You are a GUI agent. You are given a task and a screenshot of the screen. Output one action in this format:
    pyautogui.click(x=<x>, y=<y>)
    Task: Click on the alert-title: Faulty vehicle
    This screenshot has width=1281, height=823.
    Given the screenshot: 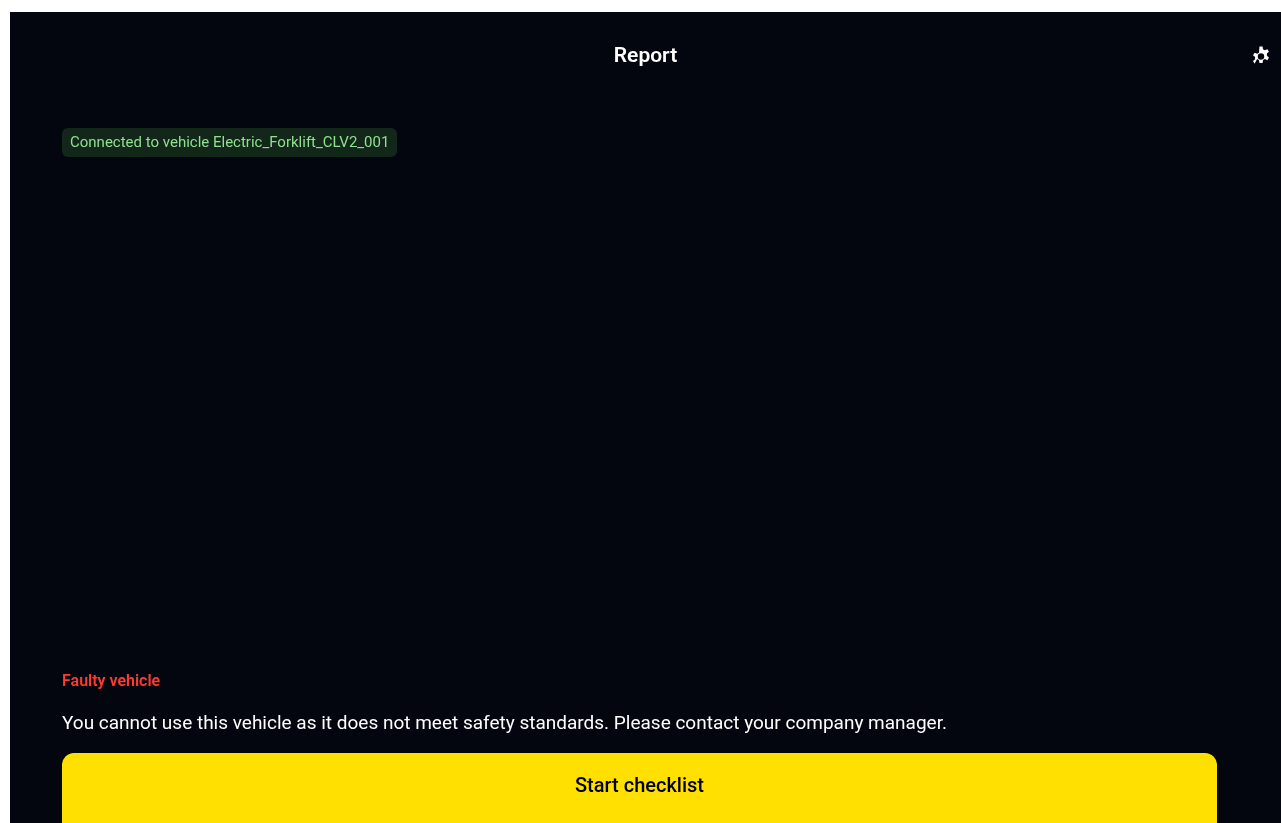 What is the action you would take?
    pyautogui.click(x=112, y=680)
    